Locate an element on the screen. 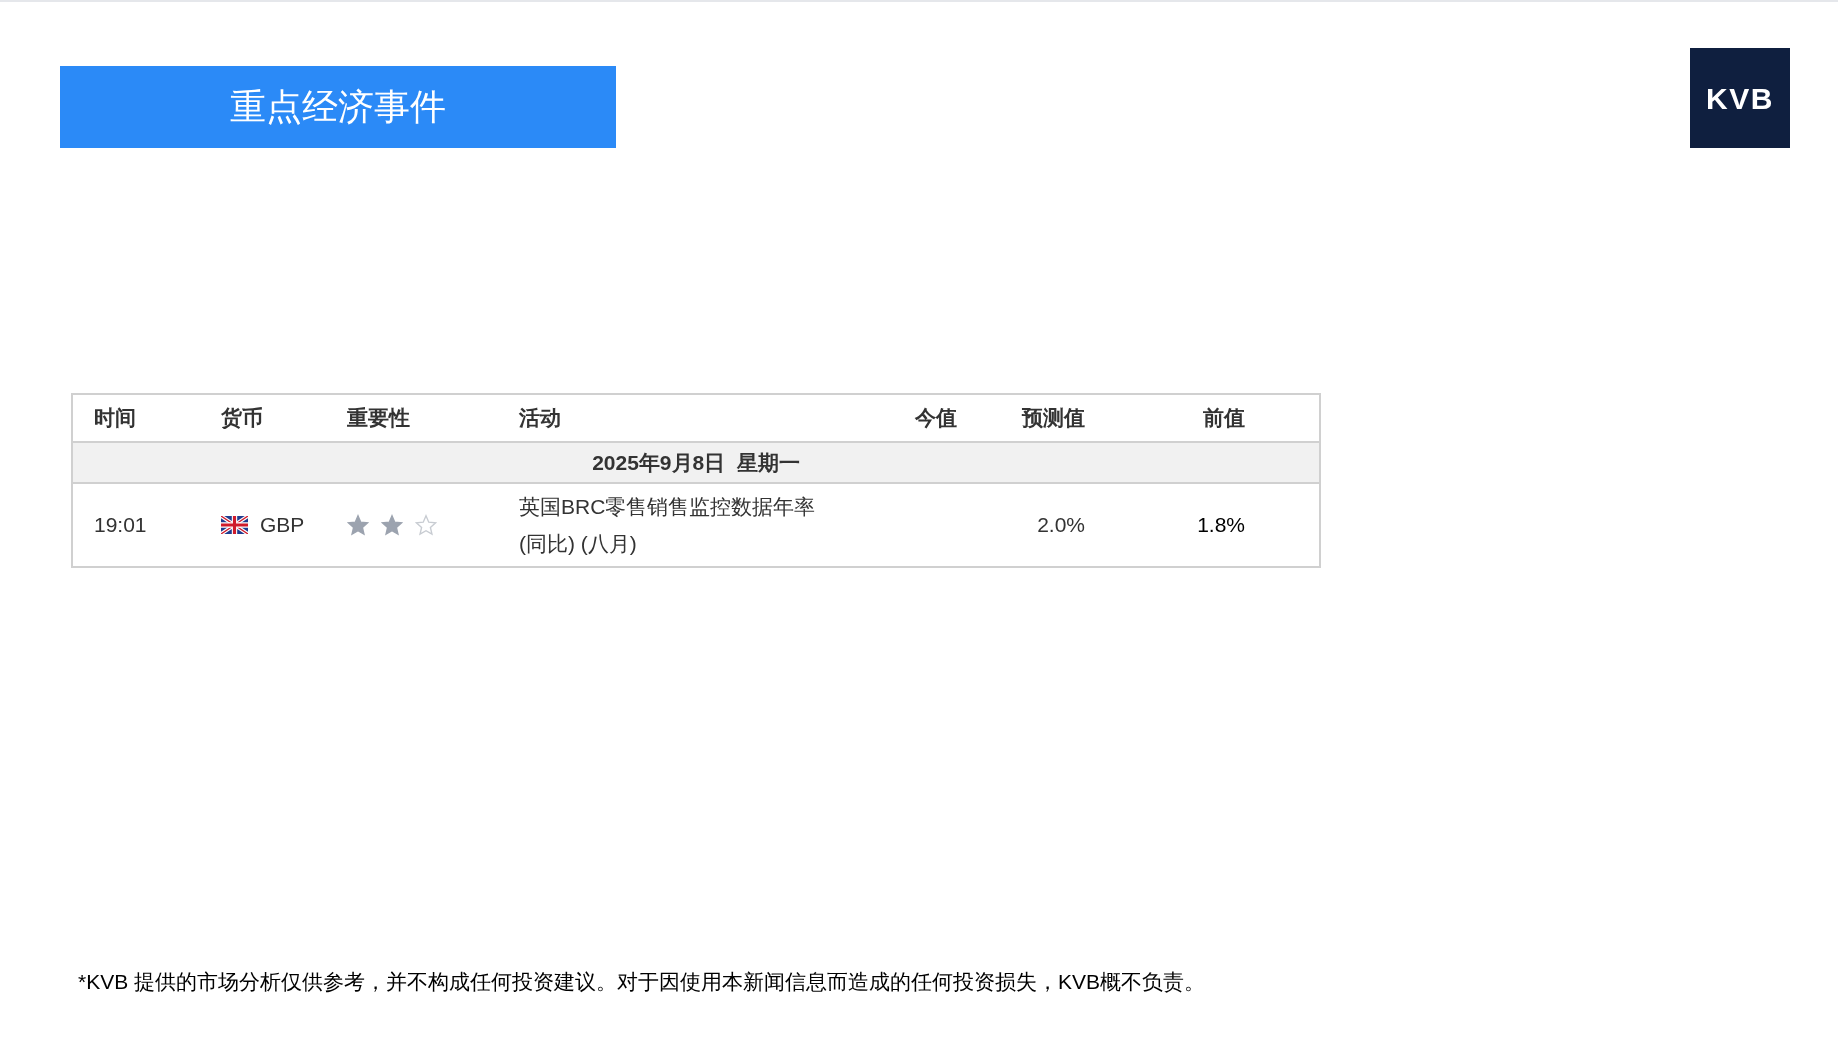 This screenshot has width=1838, height=1040. currency-cell-text: GBP is located at coordinates (282, 525).